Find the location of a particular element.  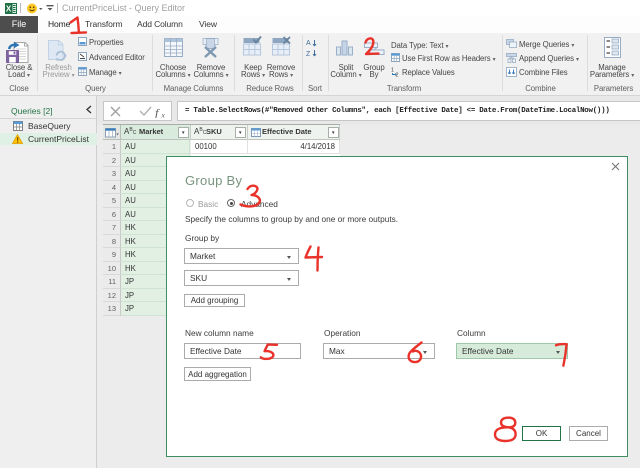

svg-text: f is located at coordinates (157, 112).